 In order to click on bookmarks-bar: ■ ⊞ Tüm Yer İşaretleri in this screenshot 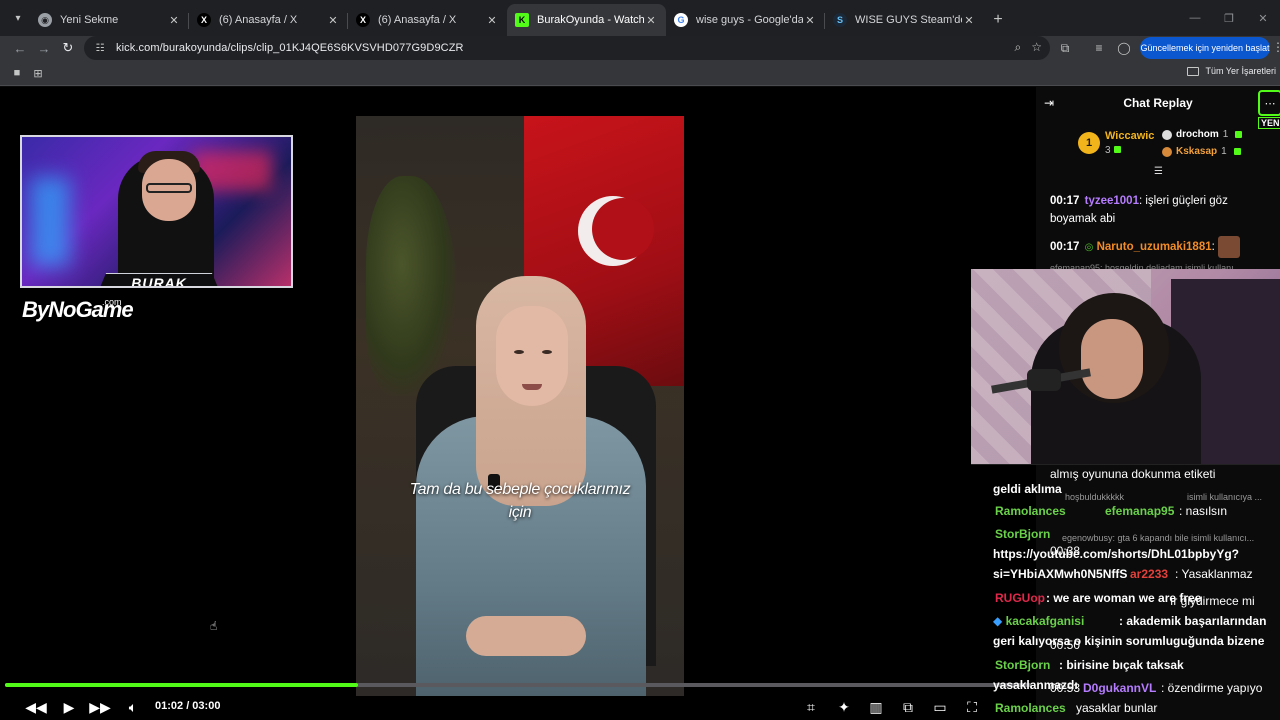, I will do `click(640, 73)`.